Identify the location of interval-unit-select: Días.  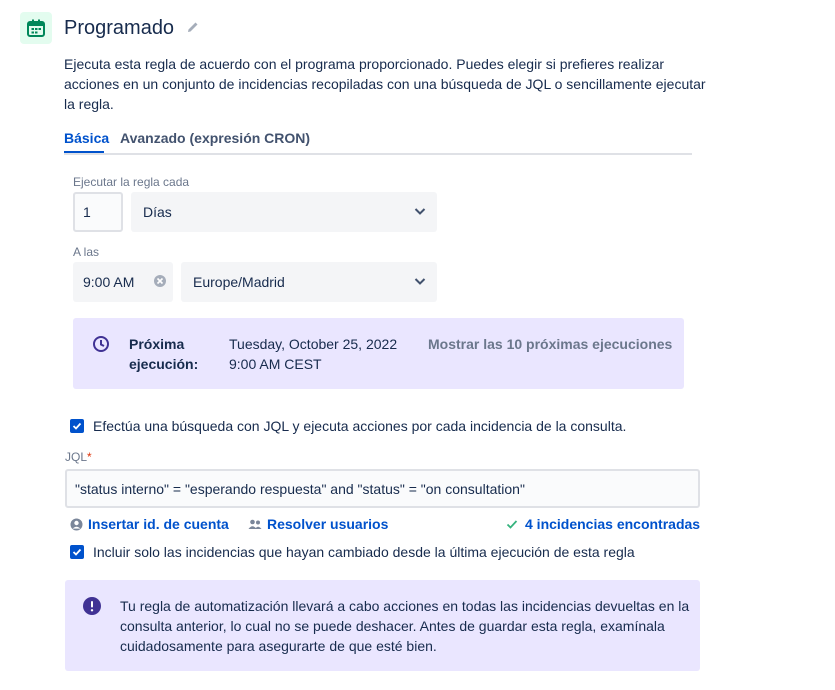
(284, 212).